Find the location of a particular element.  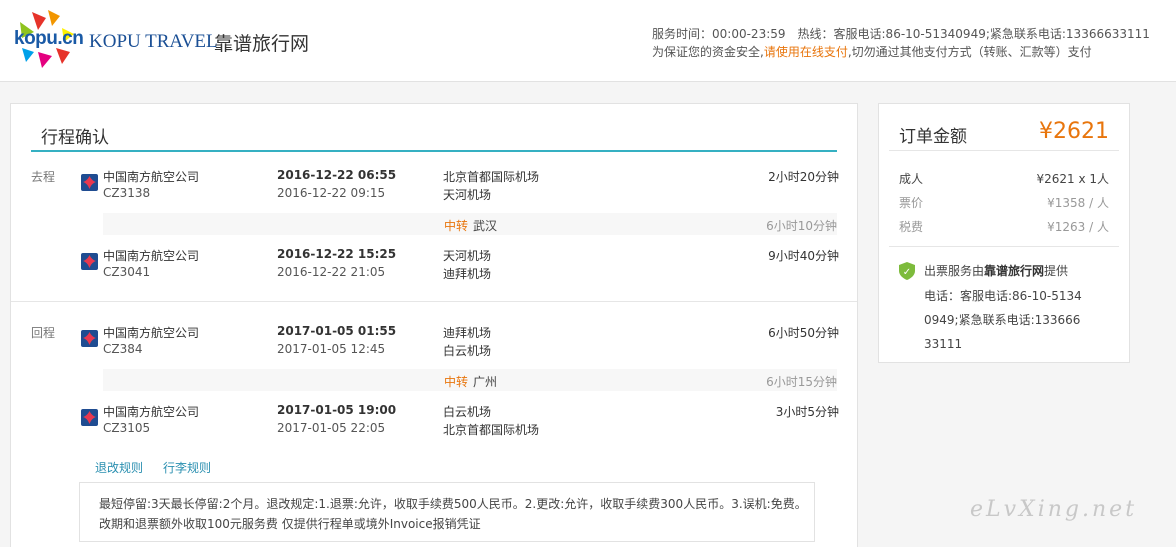

arrival-airport: 迪拜机场 is located at coordinates (467, 274).